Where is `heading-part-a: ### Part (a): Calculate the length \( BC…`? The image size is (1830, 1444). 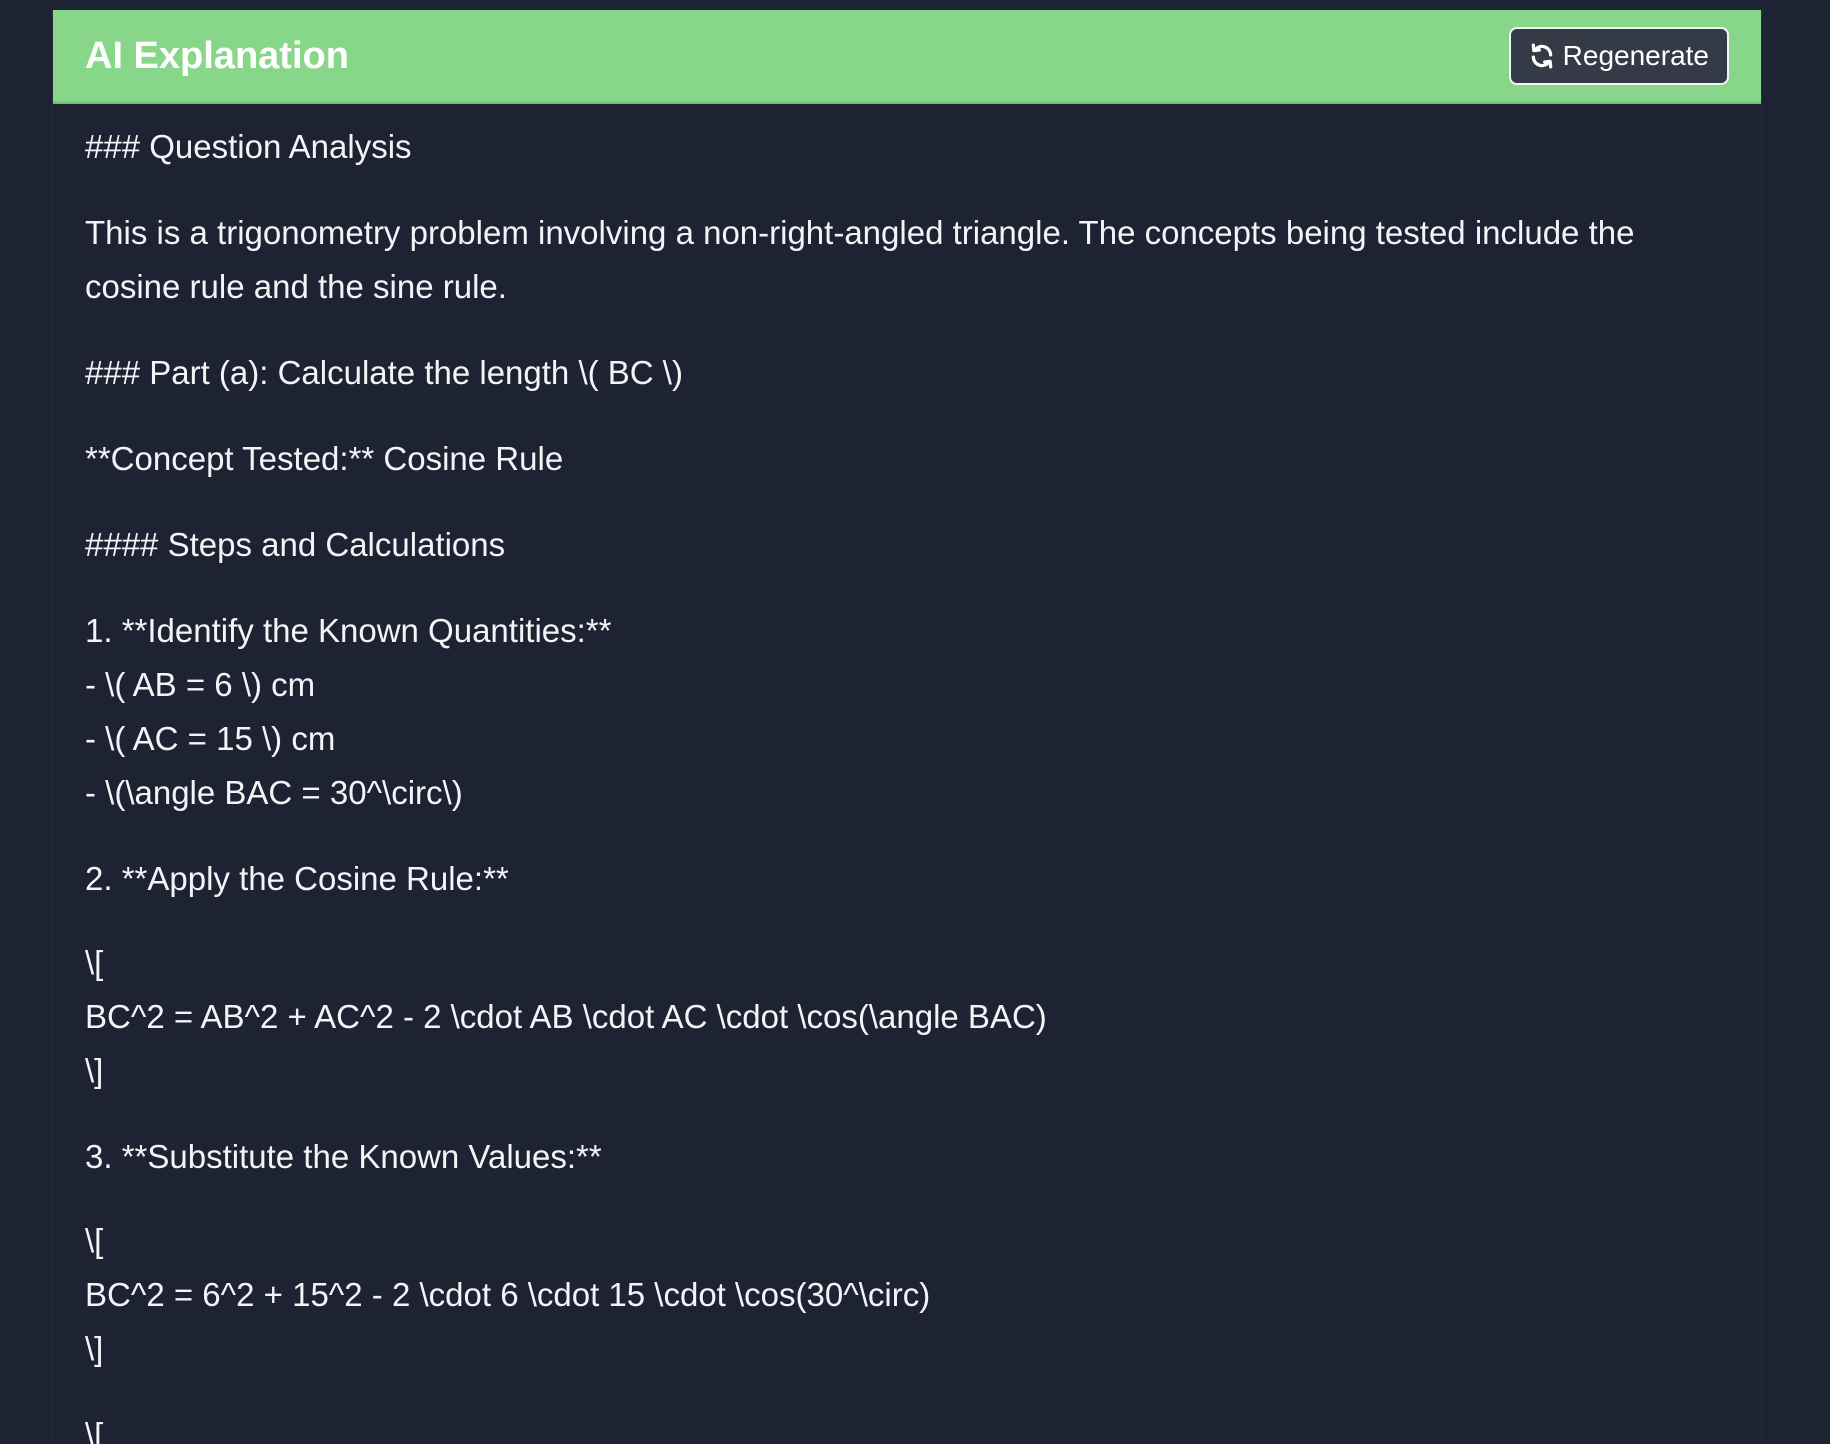 heading-part-a: ### Part (a): Calculate the length \( BC… is located at coordinates (384, 372).